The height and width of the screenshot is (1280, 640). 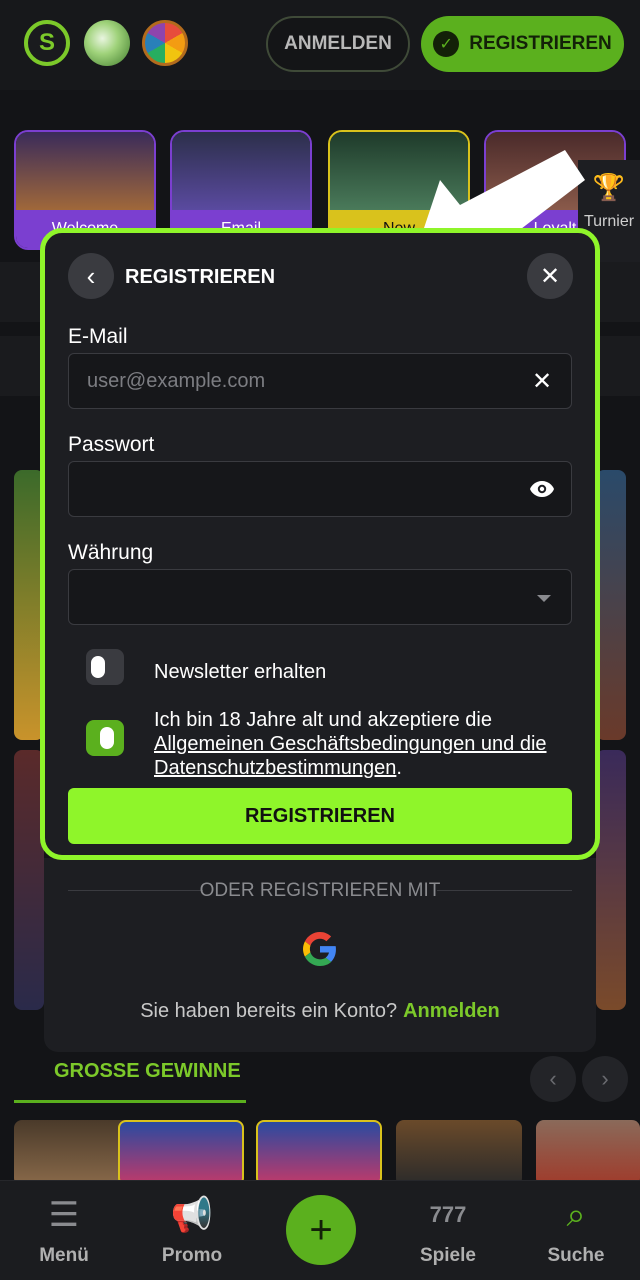 I want to click on terms-prefix: Ich bin 18 Jahre alt und akzeptiere die, so click(x=323, y=720).